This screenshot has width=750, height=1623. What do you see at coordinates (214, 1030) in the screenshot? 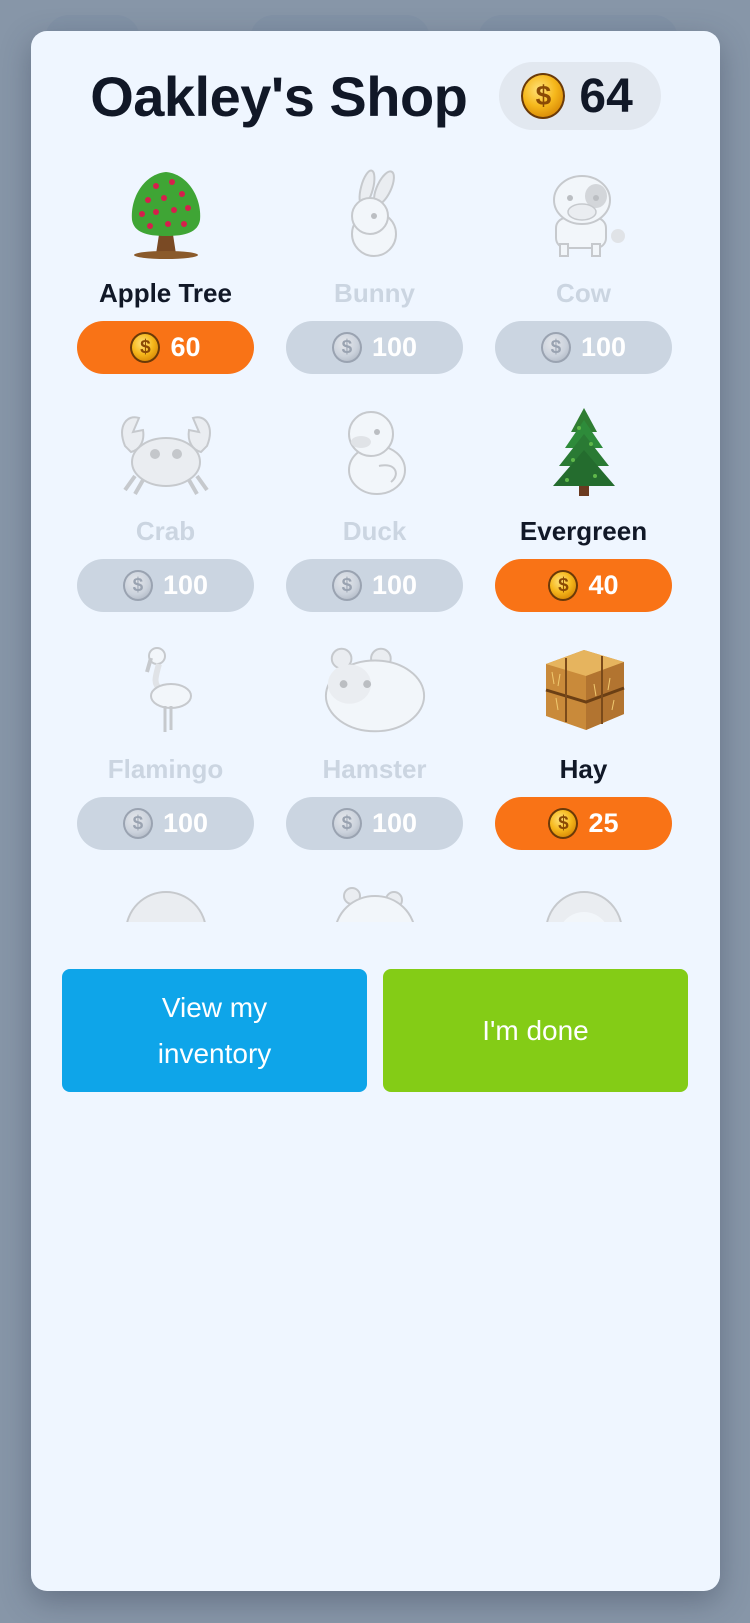
I see `view-inventory-button: View my inventory` at bounding box center [214, 1030].